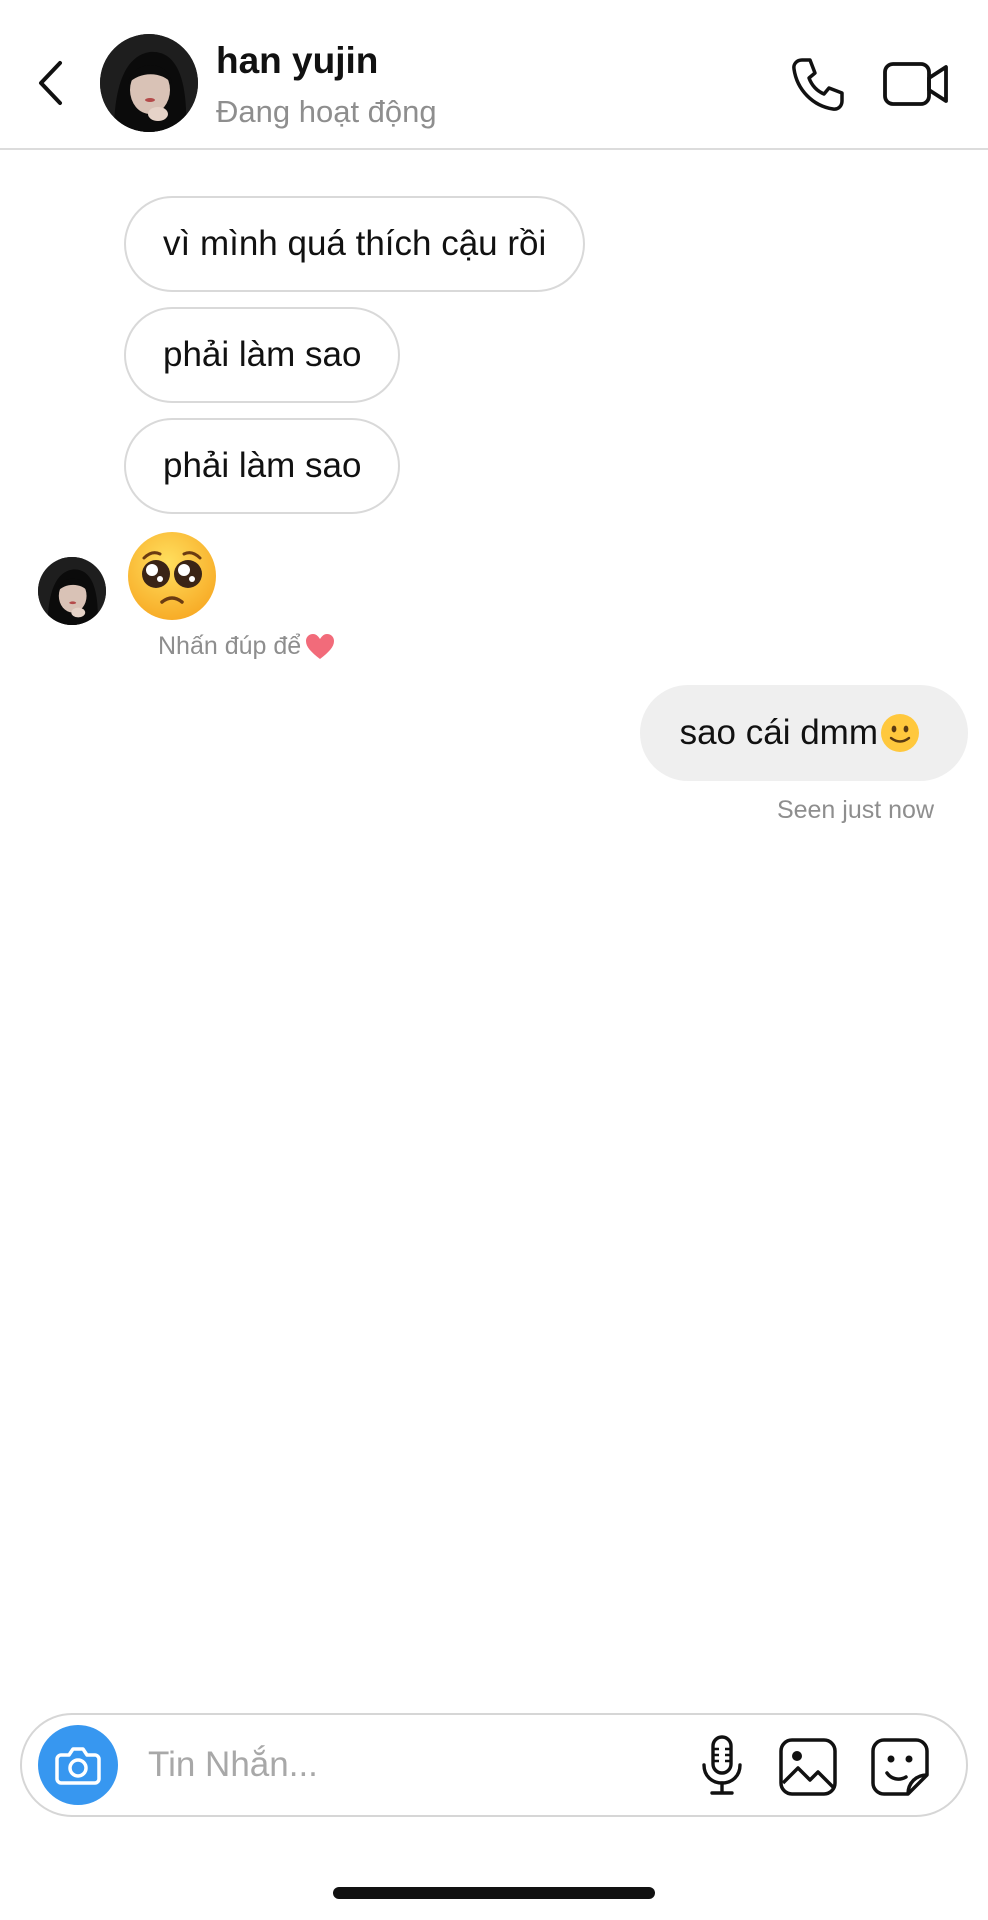 This screenshot has height=1920, width=988. I want to click on sticker-button, so click(900, 1767).